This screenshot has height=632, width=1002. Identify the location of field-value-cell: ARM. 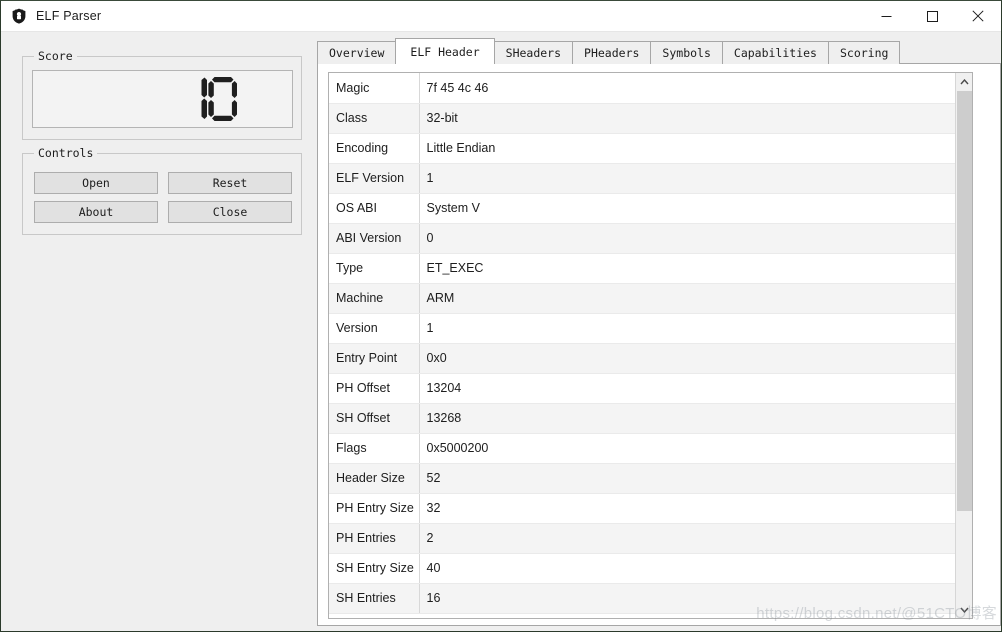
(687, 298).